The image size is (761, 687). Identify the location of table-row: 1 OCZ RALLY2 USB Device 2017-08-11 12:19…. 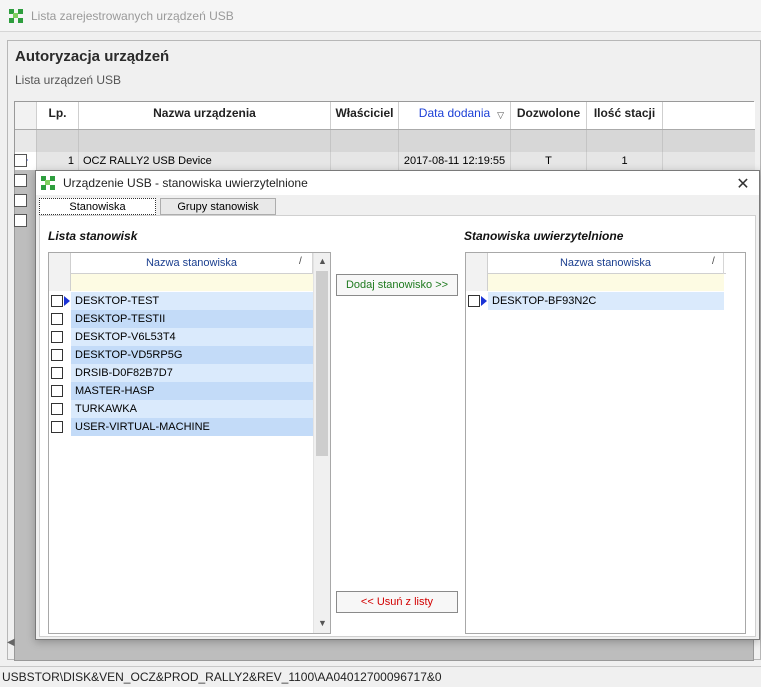
(385, 161).